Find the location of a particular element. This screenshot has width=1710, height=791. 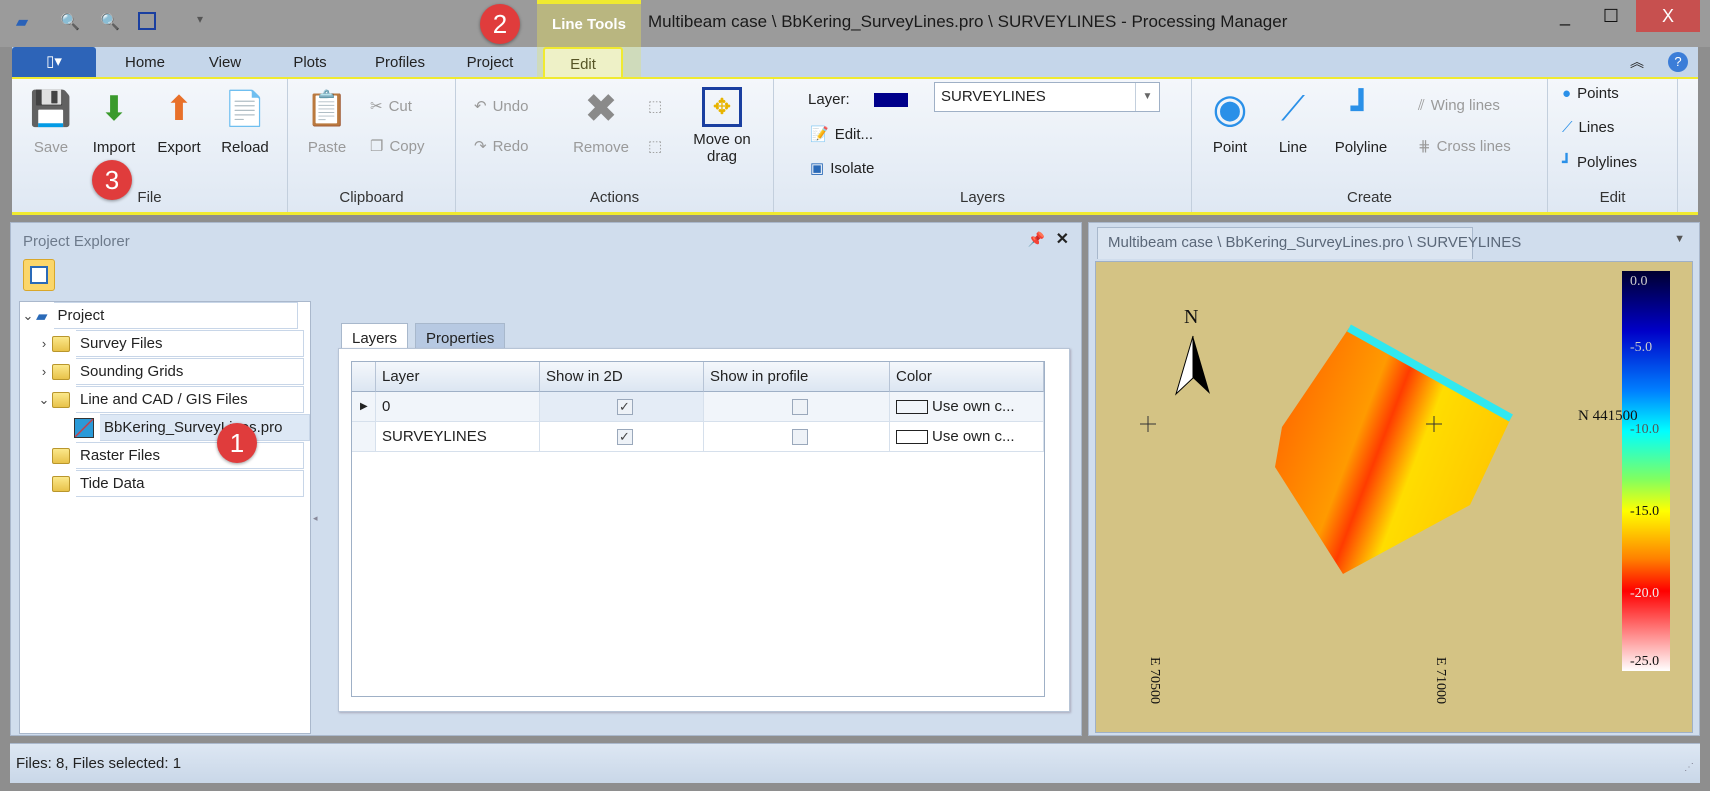

group-label-create: Create is located at coordinates (1369, 197).